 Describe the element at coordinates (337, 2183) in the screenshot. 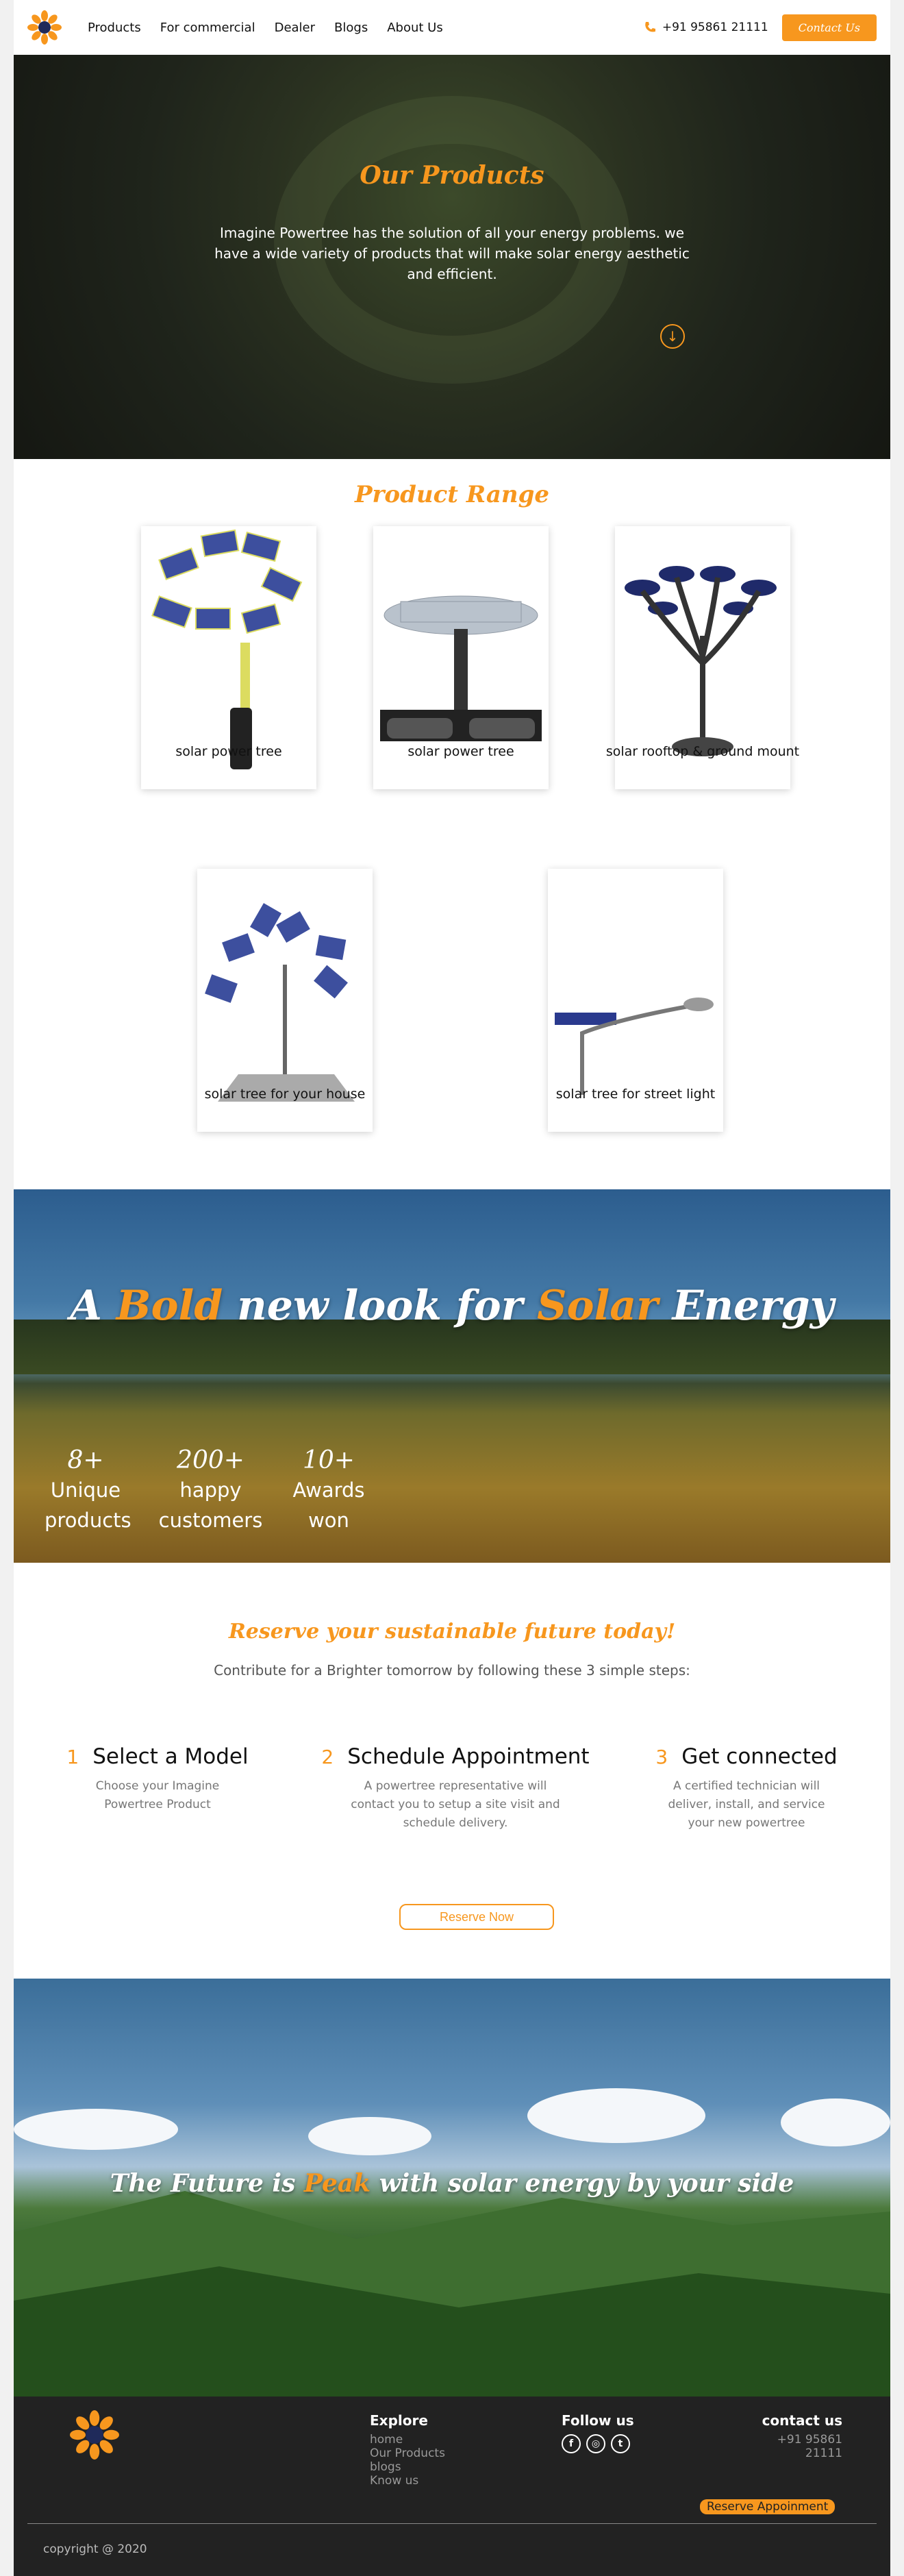

I see `future-title-highlight: Peak` at that location.